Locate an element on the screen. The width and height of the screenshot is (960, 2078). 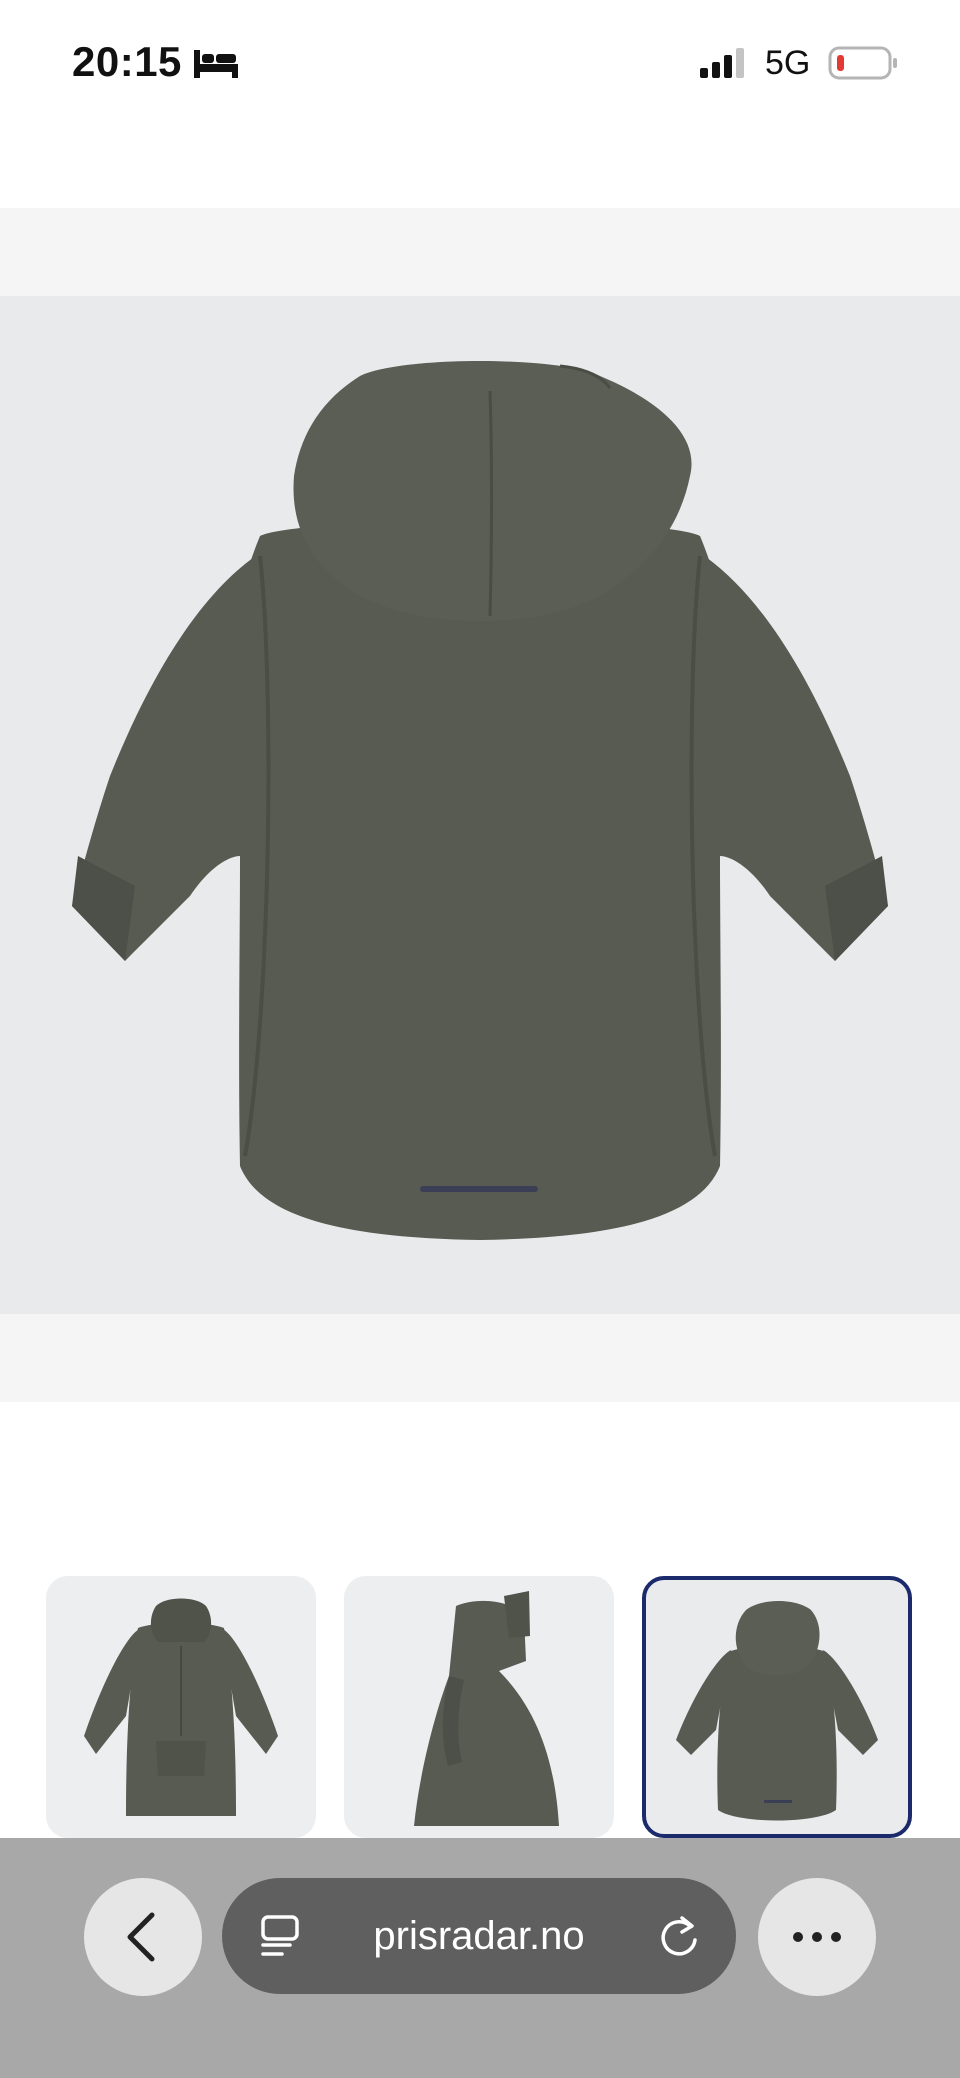
status-bar: 20:15 5G is located at coordinates (480, 65).